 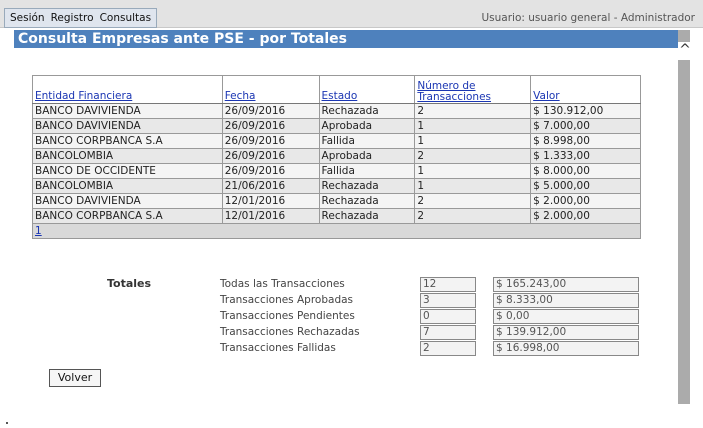 I want to click on pager-row: 1, so click(x=336, y=231).